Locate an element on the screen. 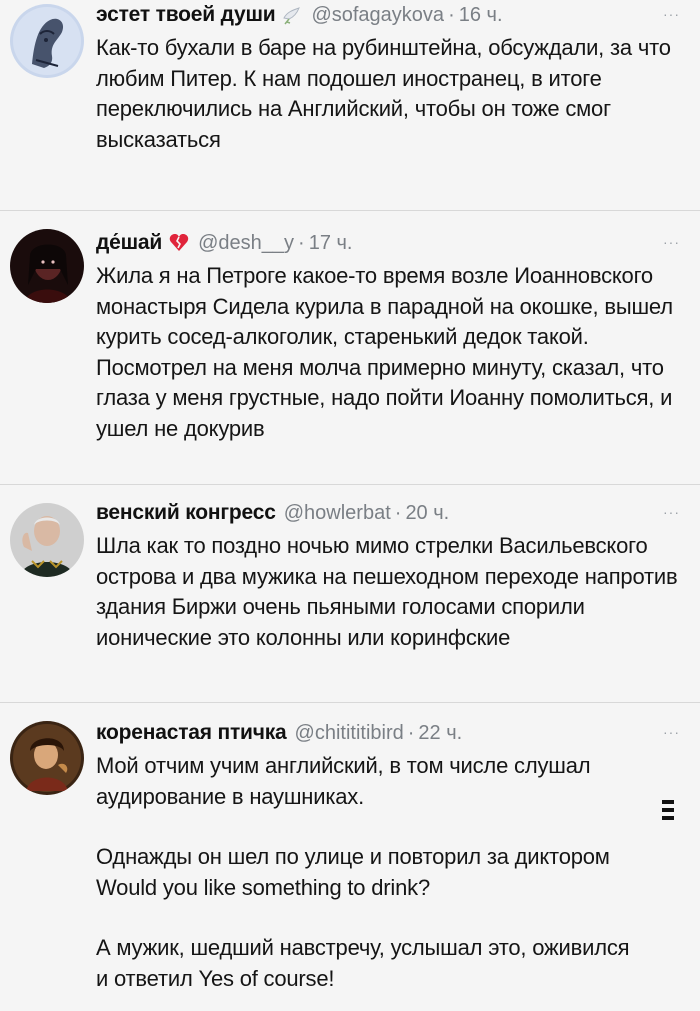  dove-icon is located at coordinates (292, 15).